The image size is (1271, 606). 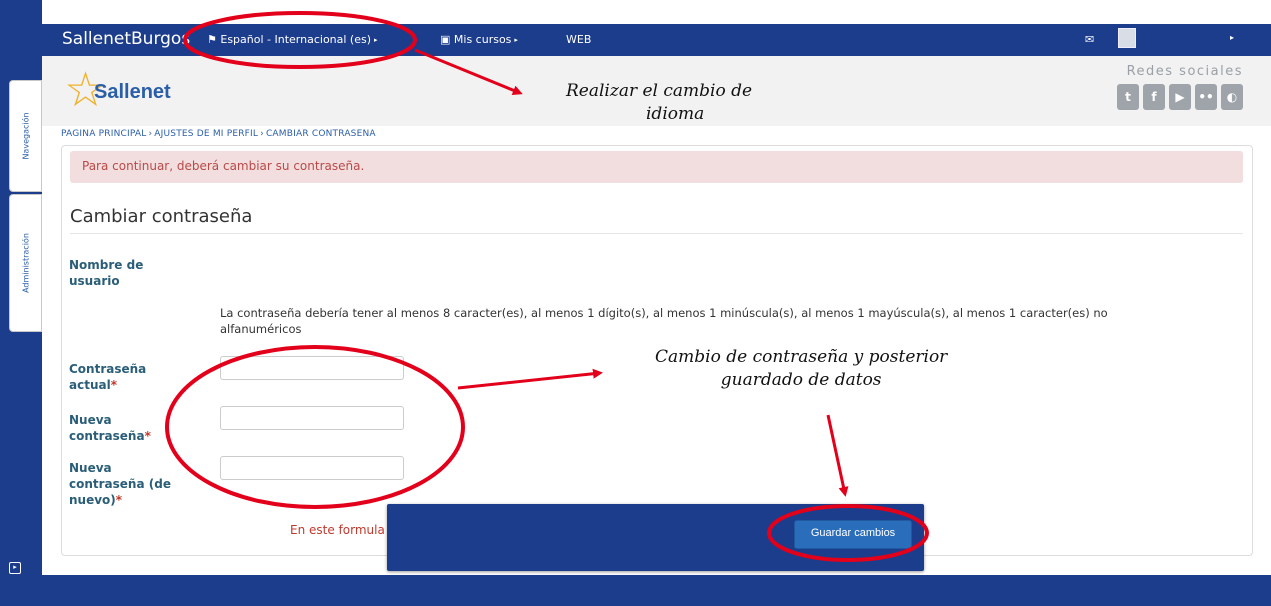 I want to click on navigation-block-tab: Navegación, so click(x=25, y=136).